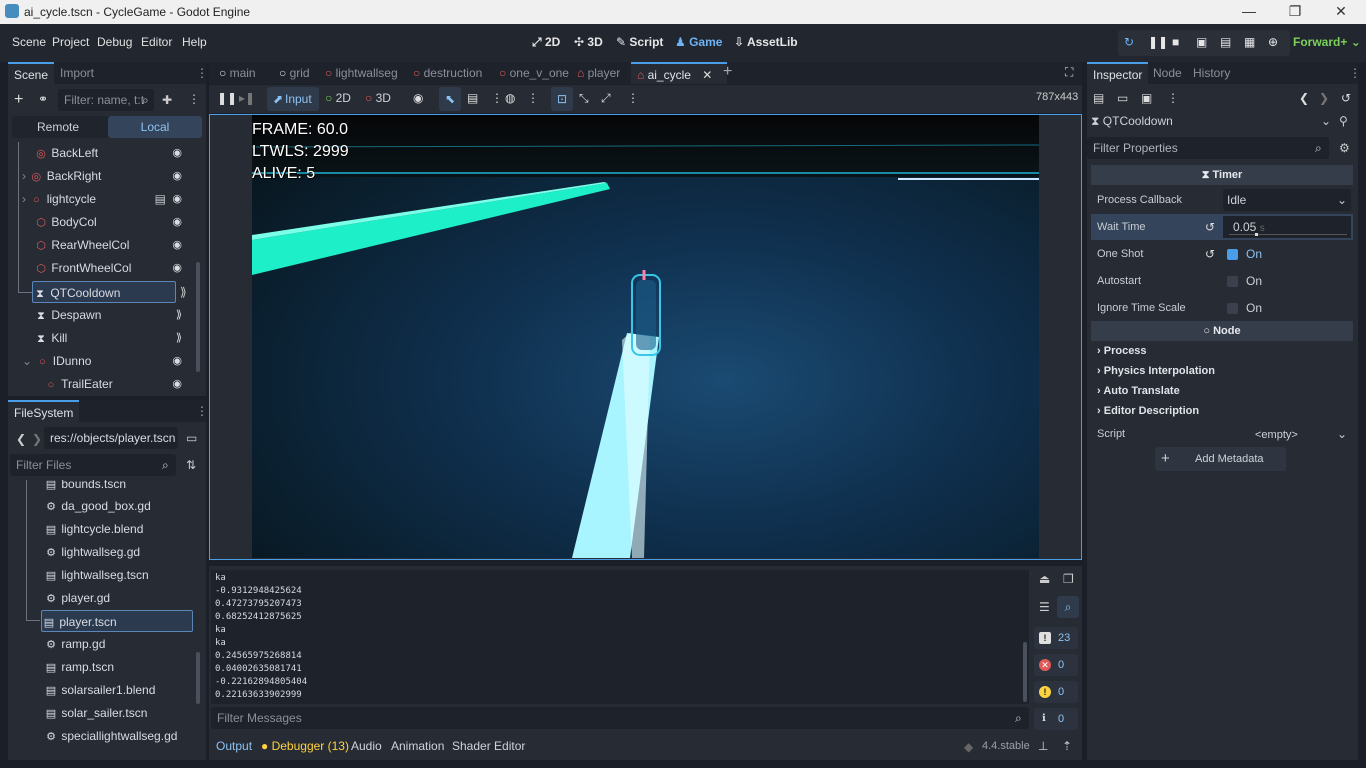 This screenshot has height=768, width=1366. I want to click on remote-button: Remote, so click(58, 127).